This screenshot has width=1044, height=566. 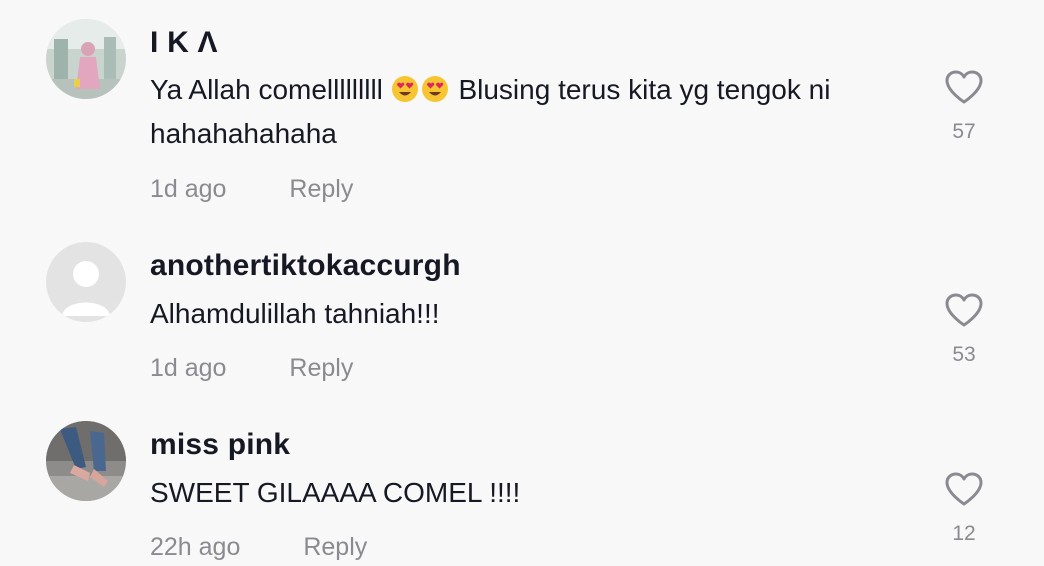 What do you see at coordinates (964, 533) in the screenshot?
I see `like-count: 12` at bounding box center [964, 533].